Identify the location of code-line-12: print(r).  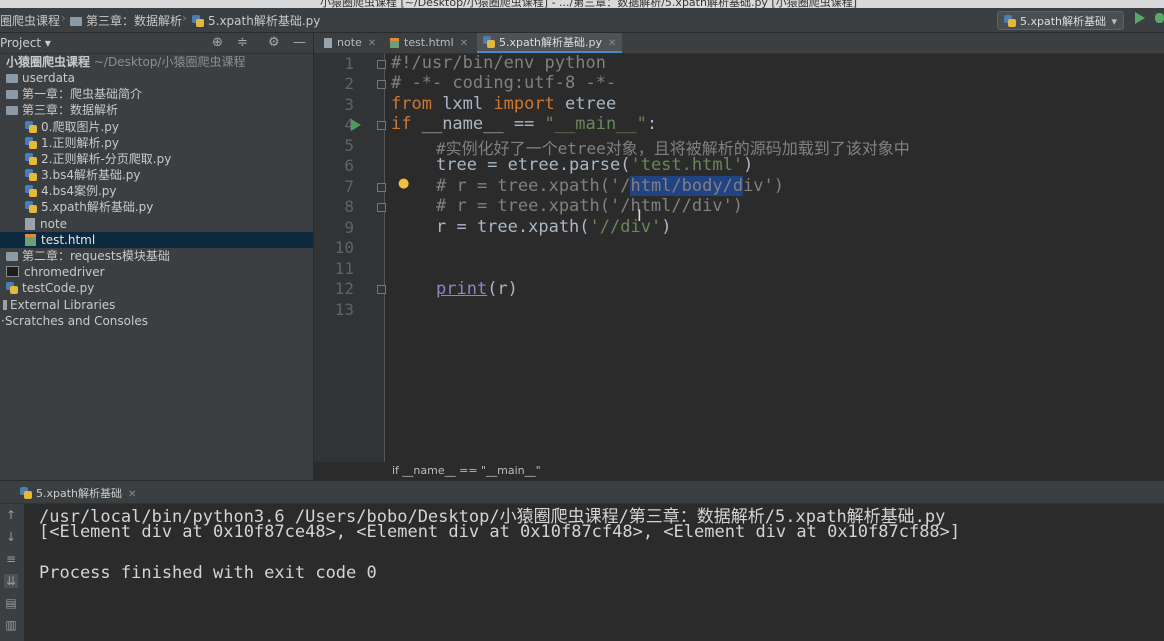
(477, 289).